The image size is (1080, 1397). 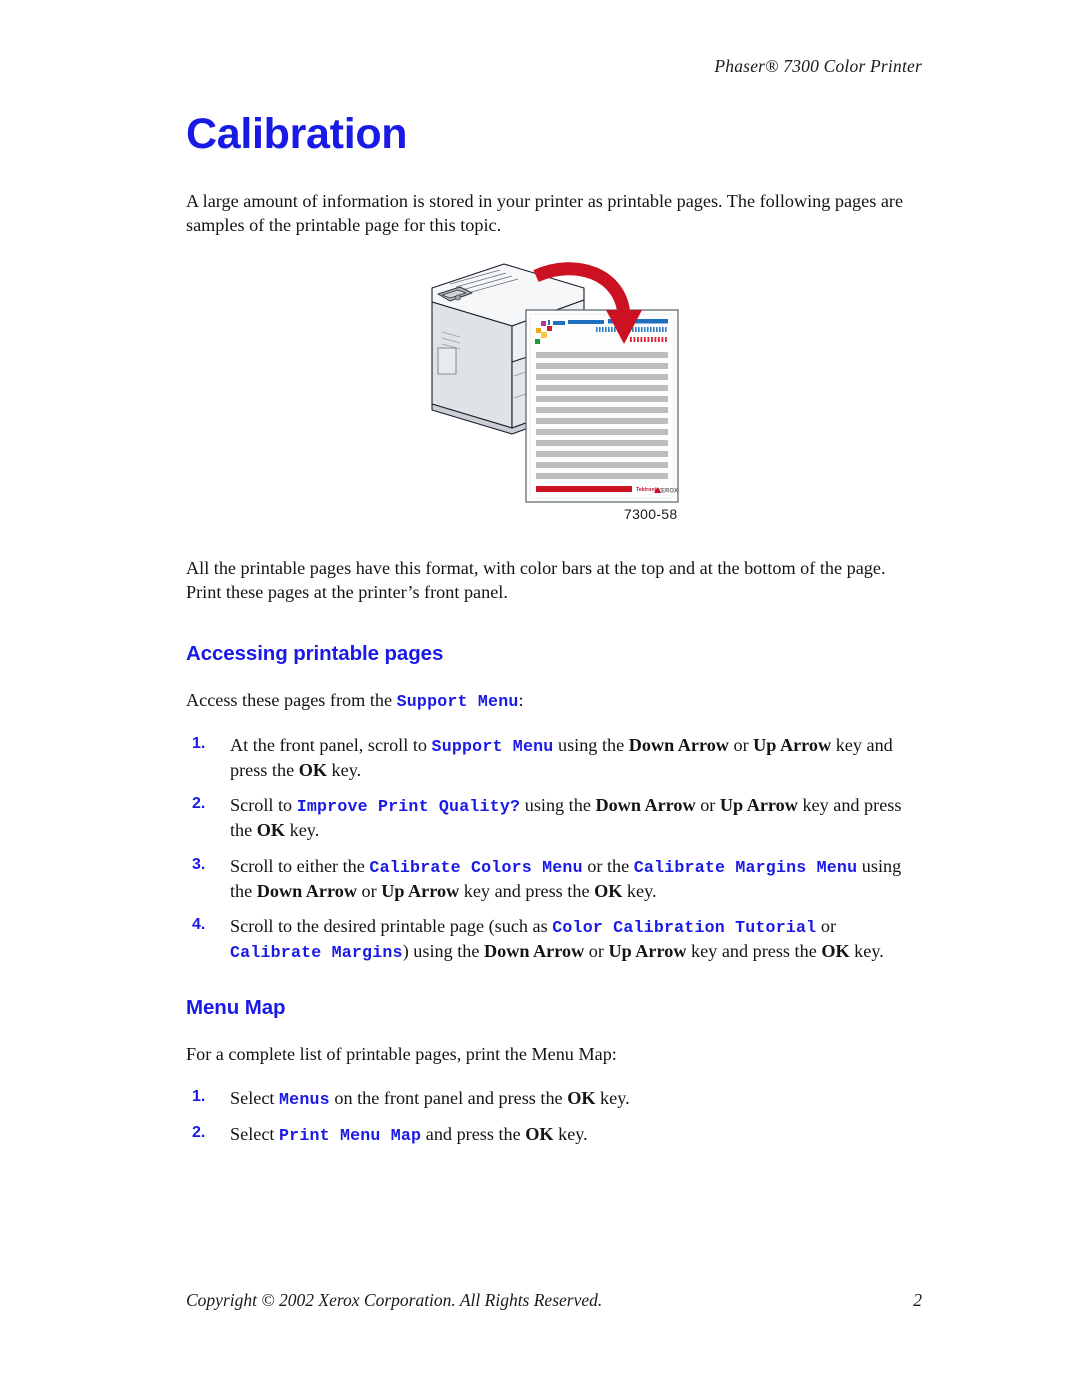 What do you see at coordinates (316, 952) in the screenshot?
I see `front-panel-menu-string: Calibrate Margins` at bounding box center [316, 952].